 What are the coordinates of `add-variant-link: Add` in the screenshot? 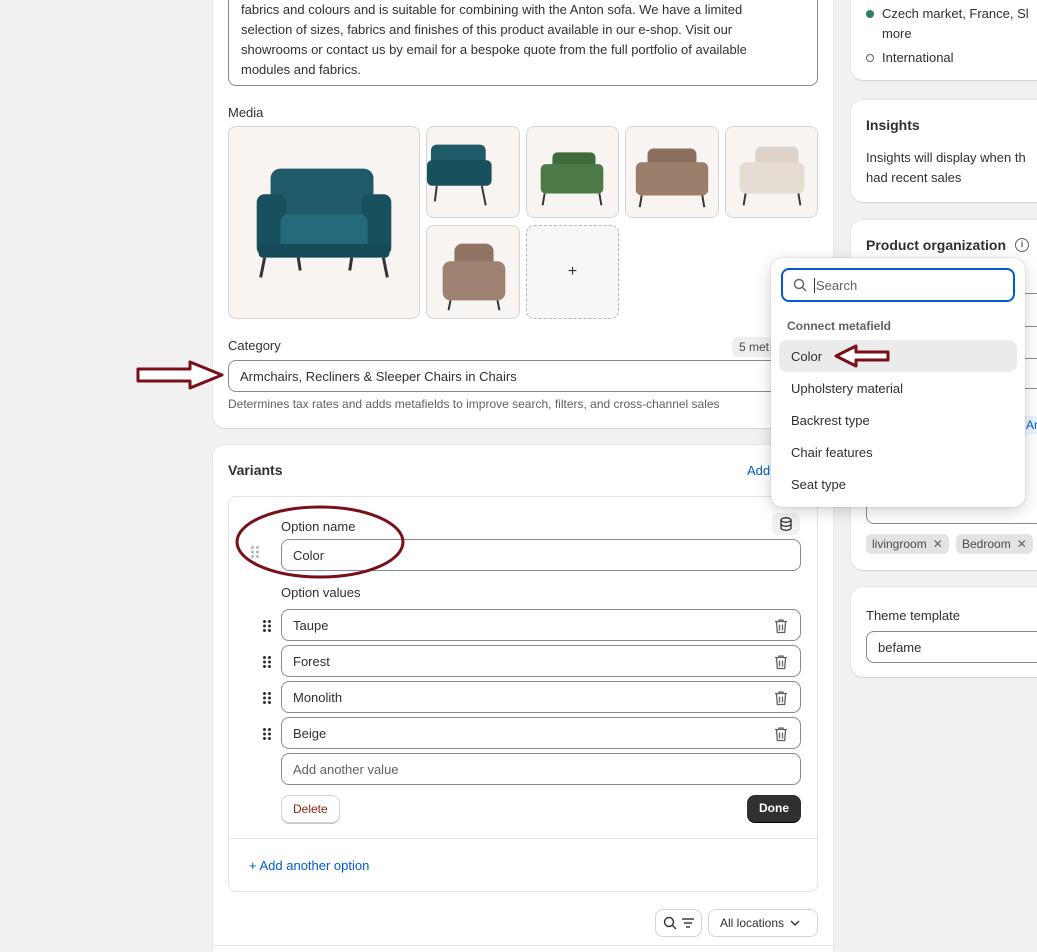 It's located at (758, 470).